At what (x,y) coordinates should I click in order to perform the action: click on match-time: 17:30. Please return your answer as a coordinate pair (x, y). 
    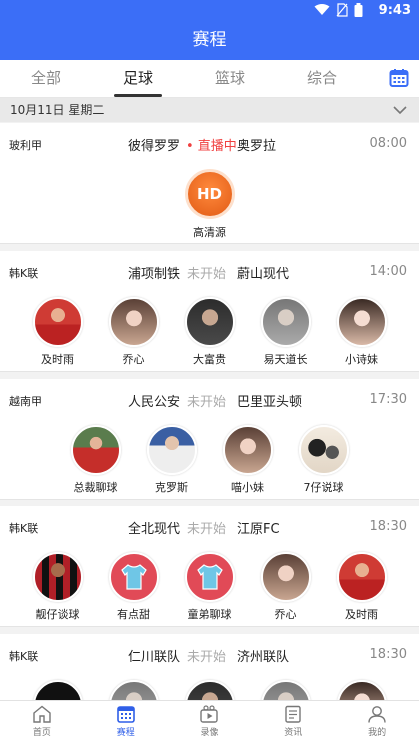
    Looking at the image, I should click on (388, 399).